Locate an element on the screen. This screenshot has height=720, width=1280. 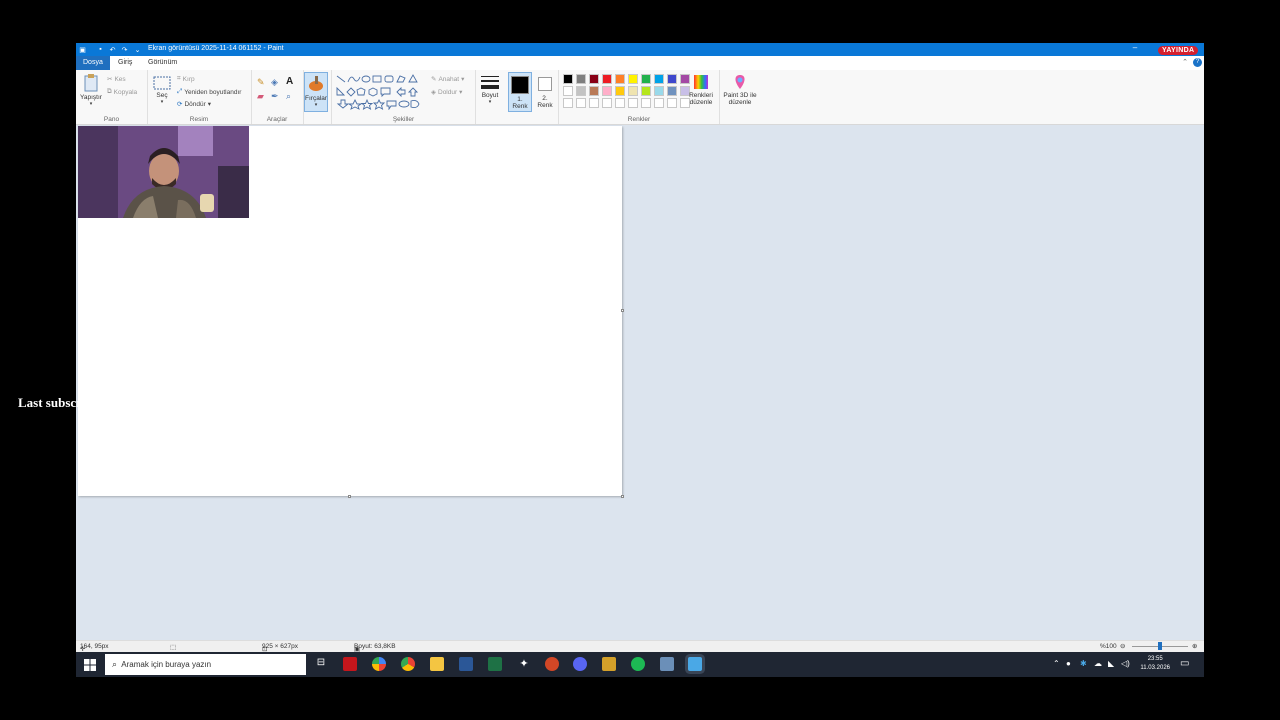
rotate-icon: ⟳ is located at coordinates (180, 104).